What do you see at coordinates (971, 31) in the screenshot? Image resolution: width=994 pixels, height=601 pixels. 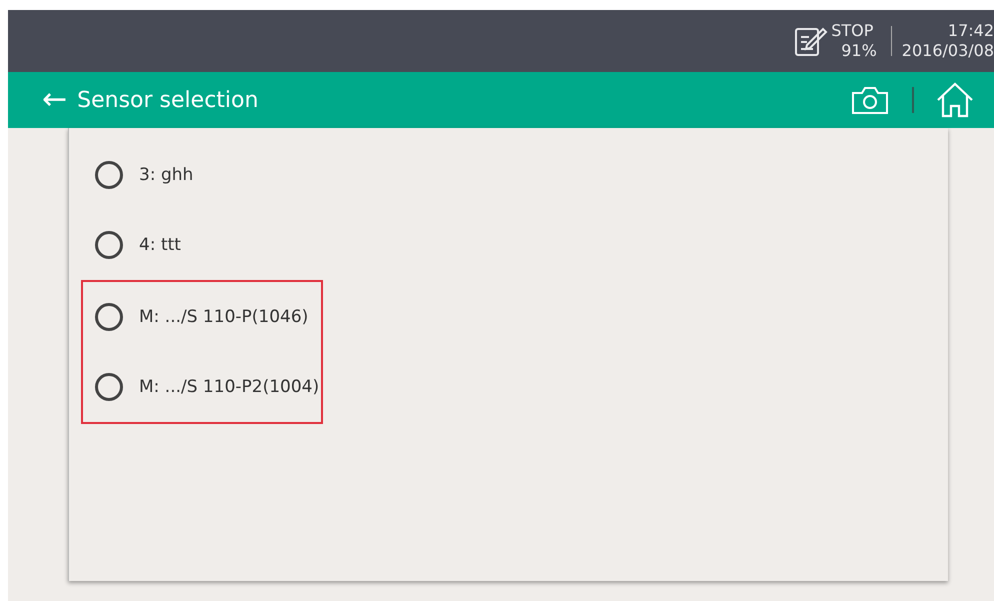 I see `time-text: 17:42` at bounding box center [971, 31].